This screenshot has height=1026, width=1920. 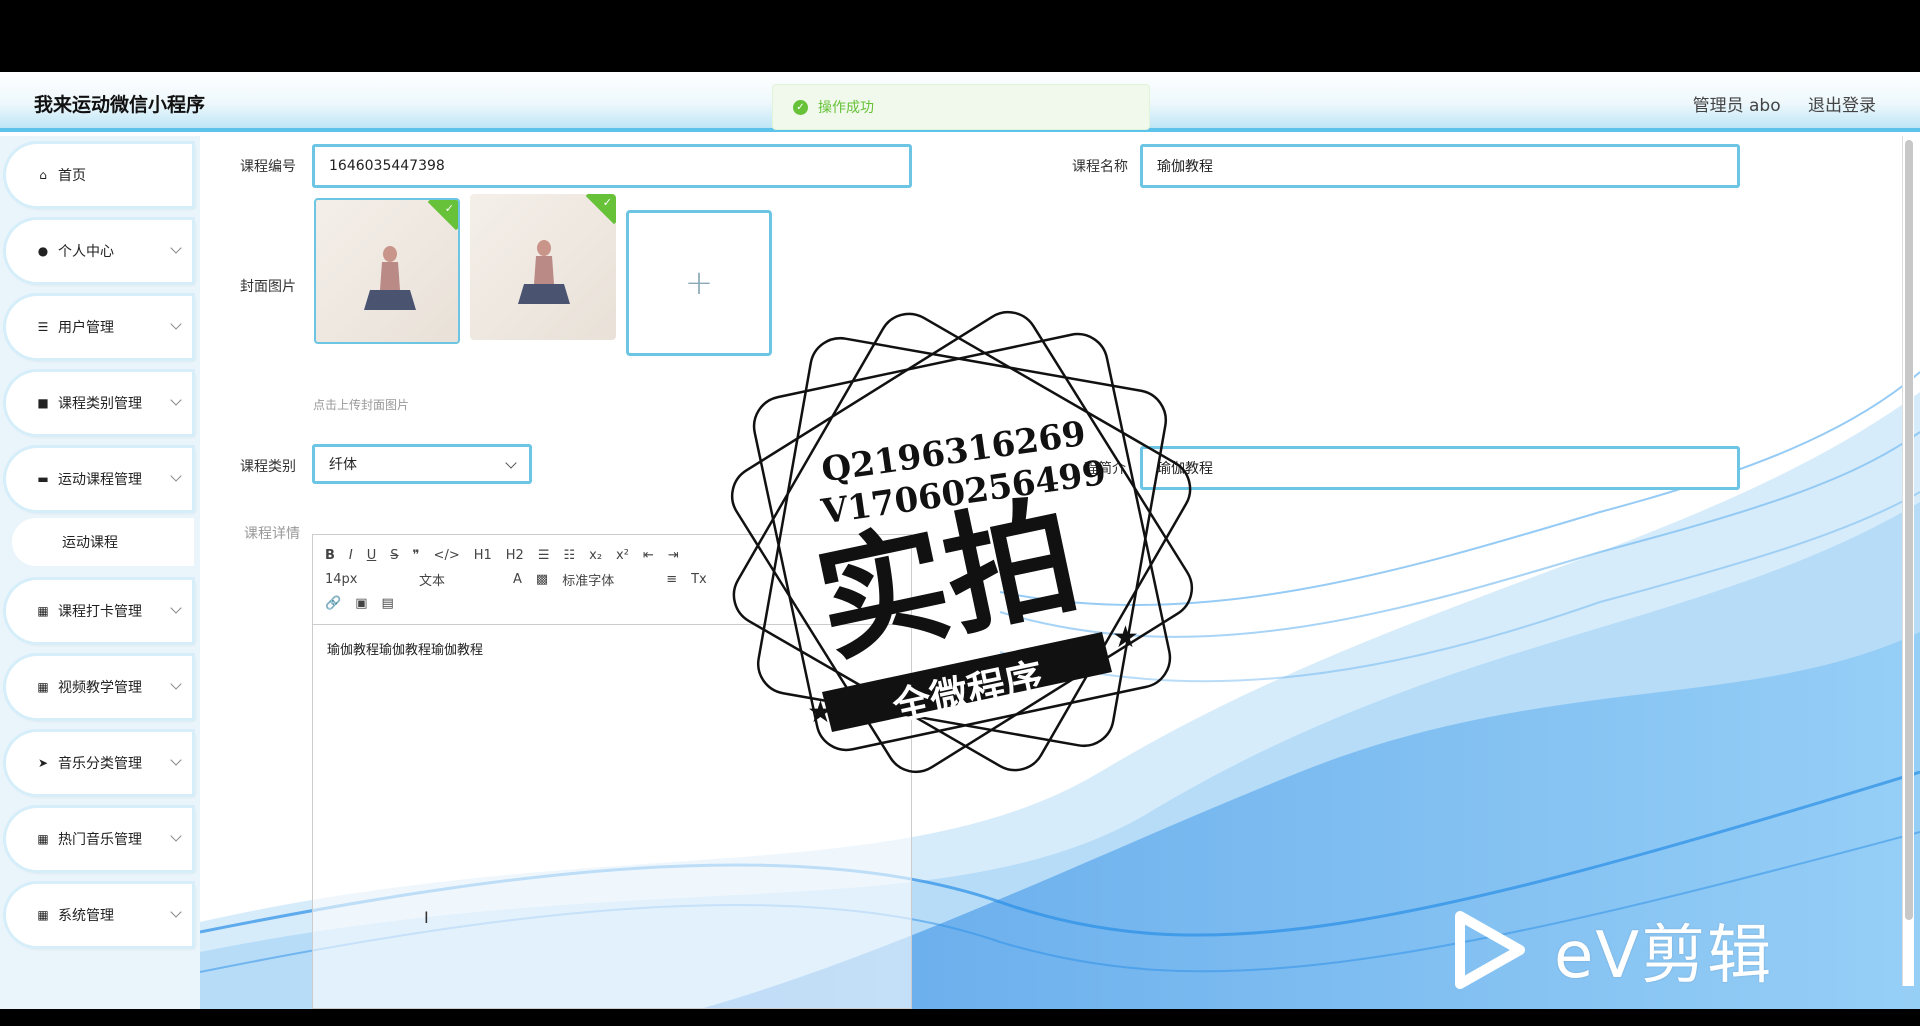 I want to click on course-id-input: 1646035447398, so click(x=612, y=166).